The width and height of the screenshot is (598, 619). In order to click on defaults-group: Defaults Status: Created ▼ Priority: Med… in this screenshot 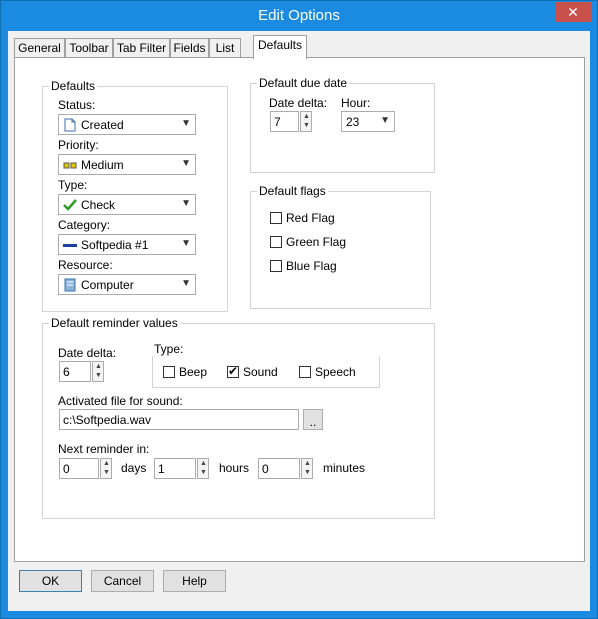, I will do `click(135, 195)`.